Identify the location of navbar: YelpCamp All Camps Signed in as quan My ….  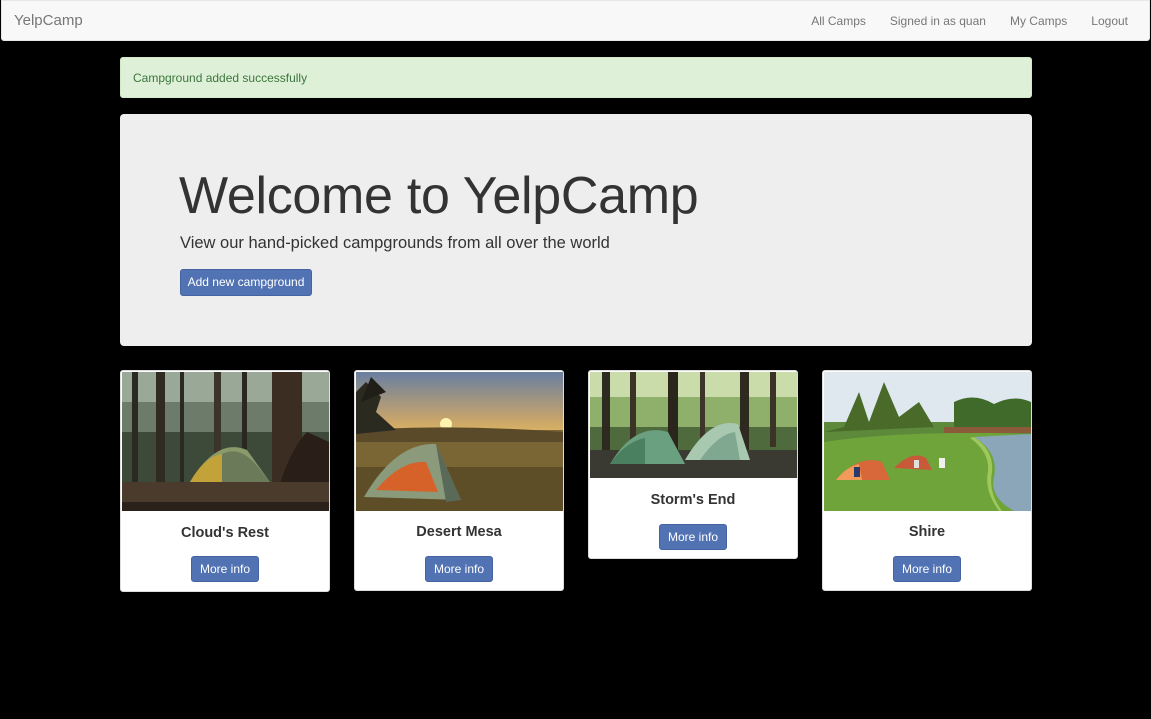
(575, 20).